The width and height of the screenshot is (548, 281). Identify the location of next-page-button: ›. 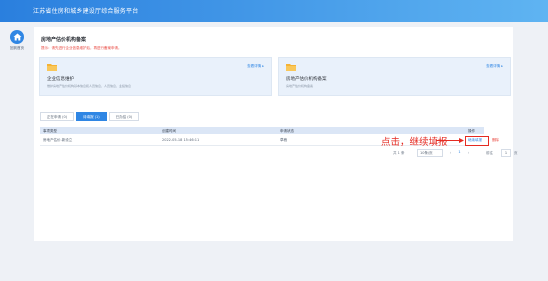
(468, 153).